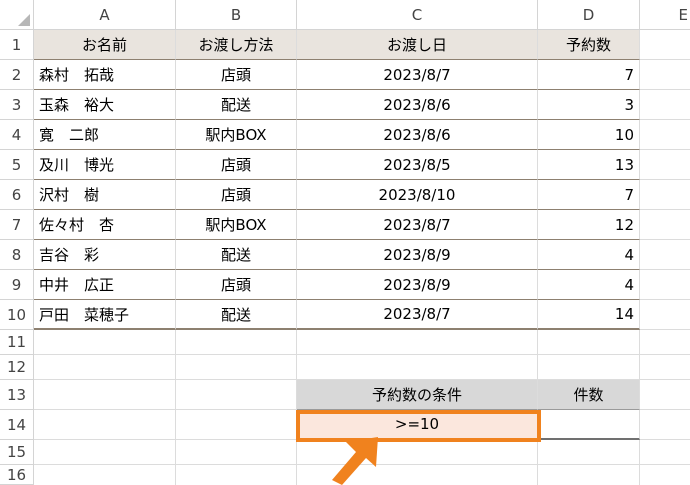 Image resolution: width=690 pixels, height=485 pixels. I want to click on row-header-8: 8, so click(17, 255).